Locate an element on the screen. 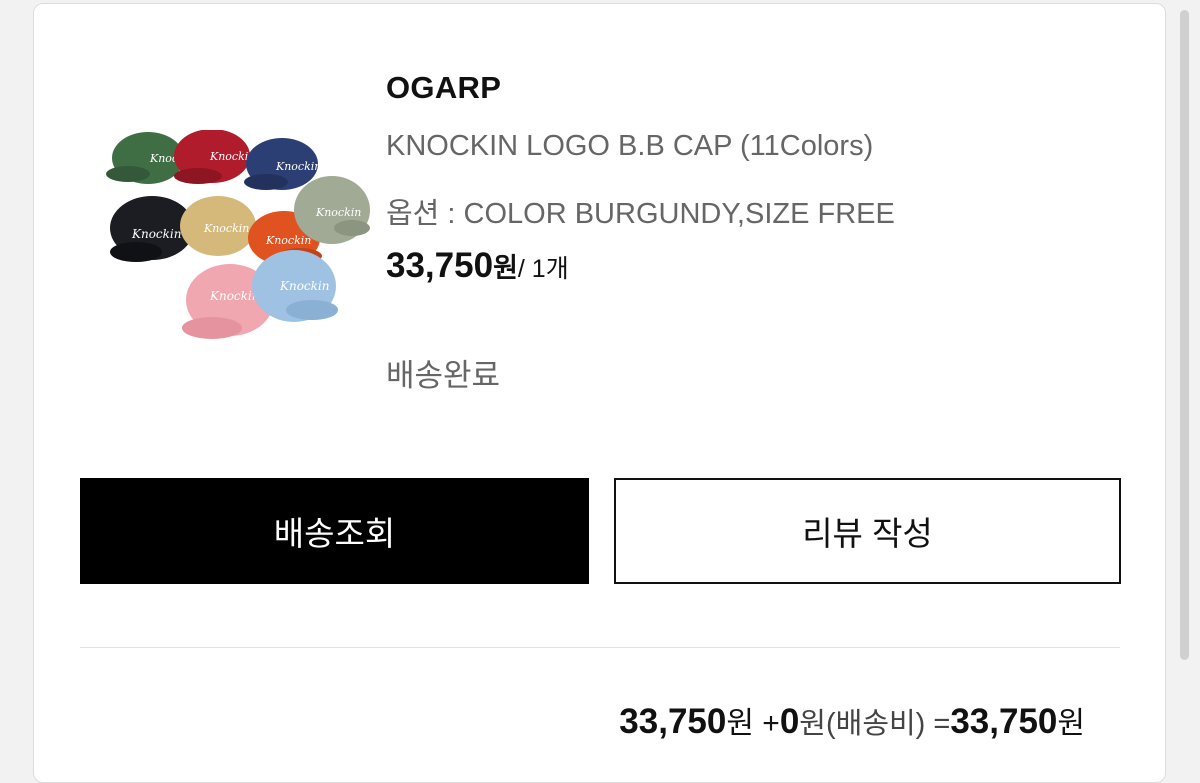  delivery-status: 배송완료 is located at coordinates (443, 375).